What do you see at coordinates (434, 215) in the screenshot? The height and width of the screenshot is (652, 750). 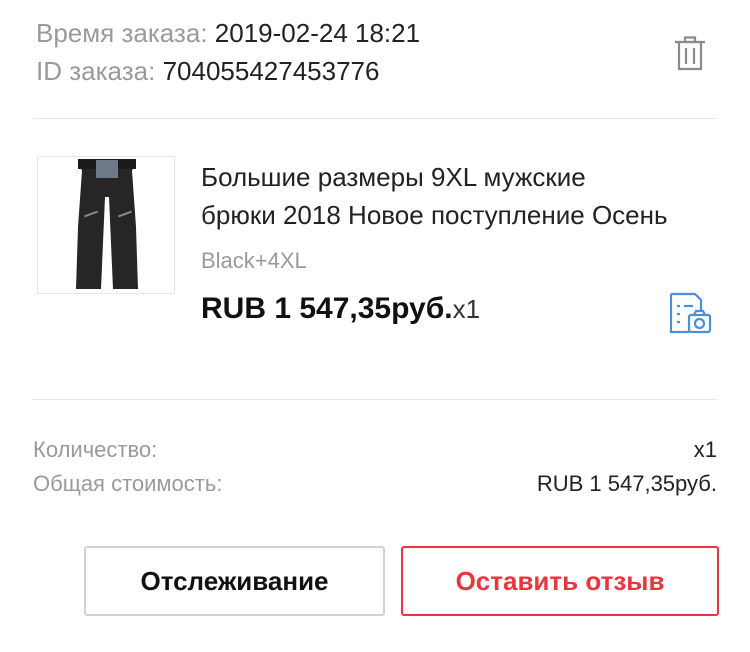 I see `product-title-line: брюки 2018 Новое поступление Осень` at bounding box center [434, 215].